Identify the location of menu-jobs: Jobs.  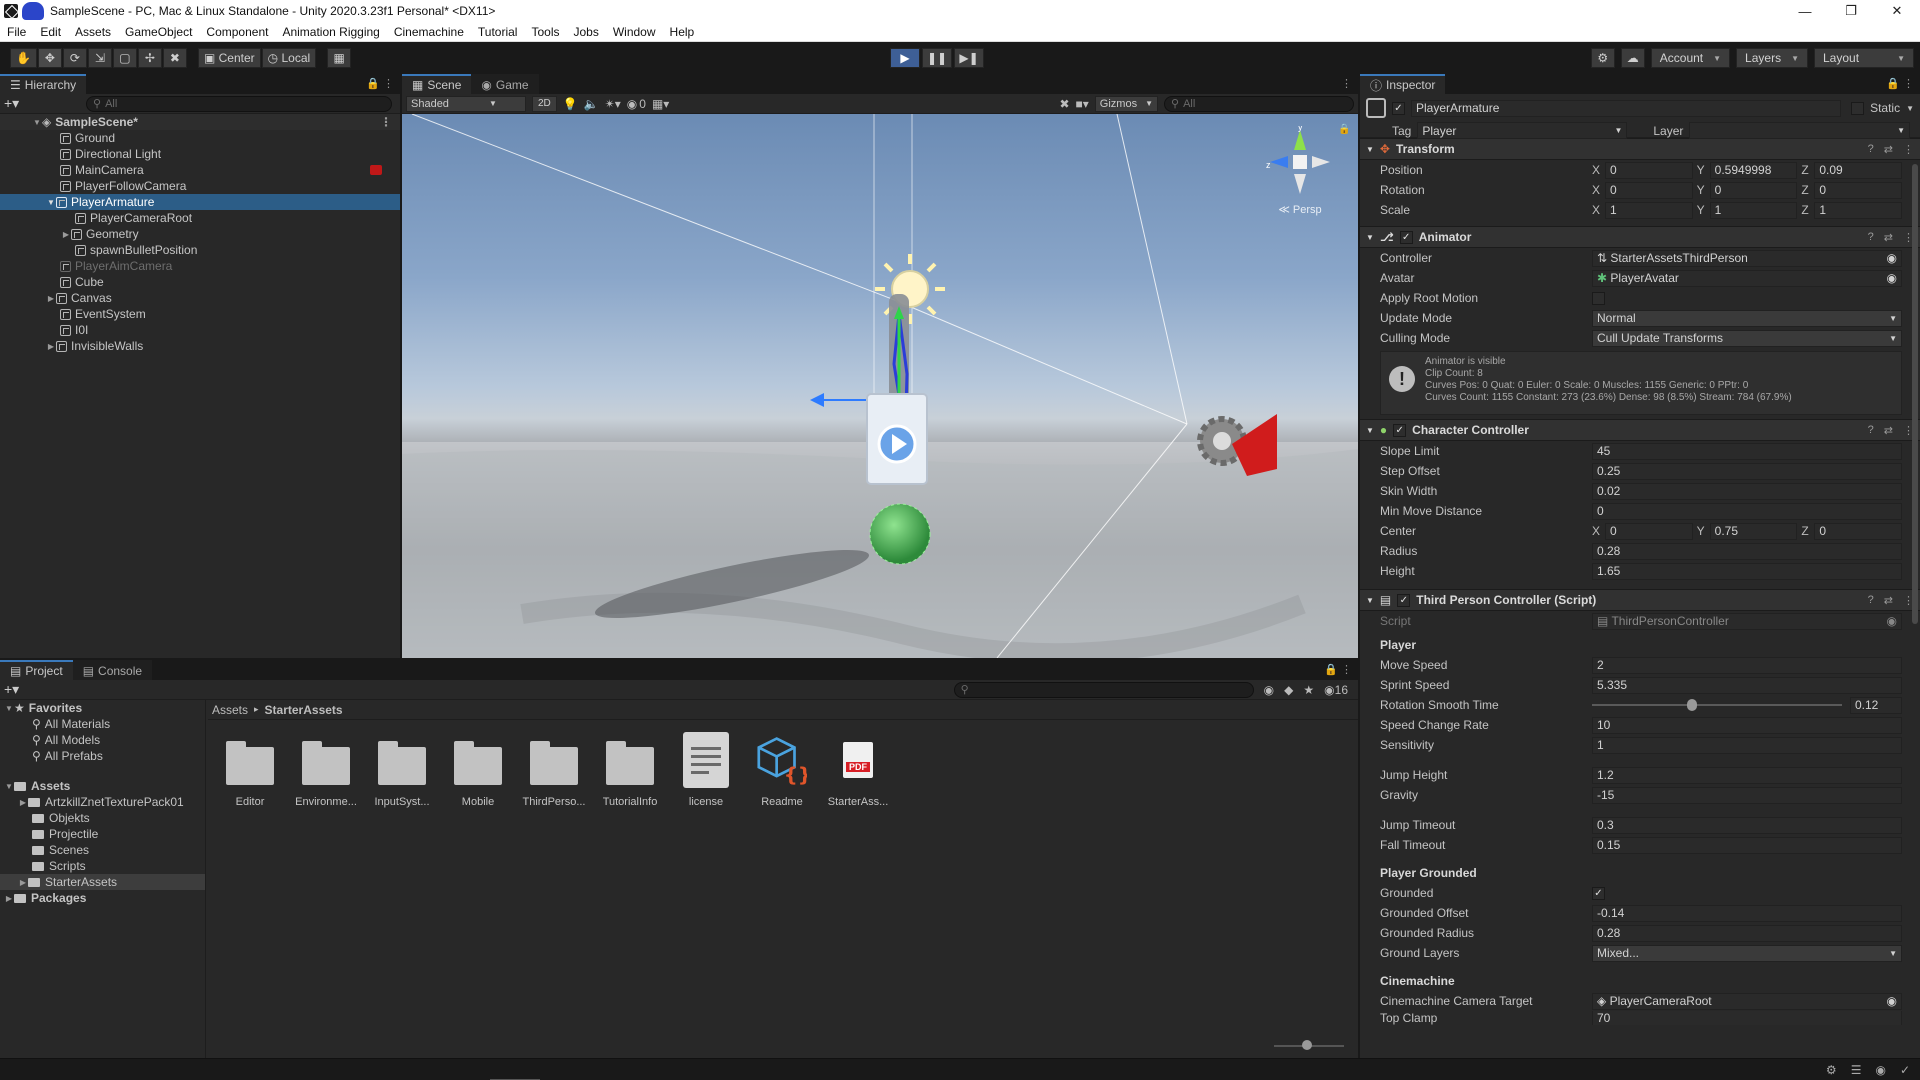
(585, 32).